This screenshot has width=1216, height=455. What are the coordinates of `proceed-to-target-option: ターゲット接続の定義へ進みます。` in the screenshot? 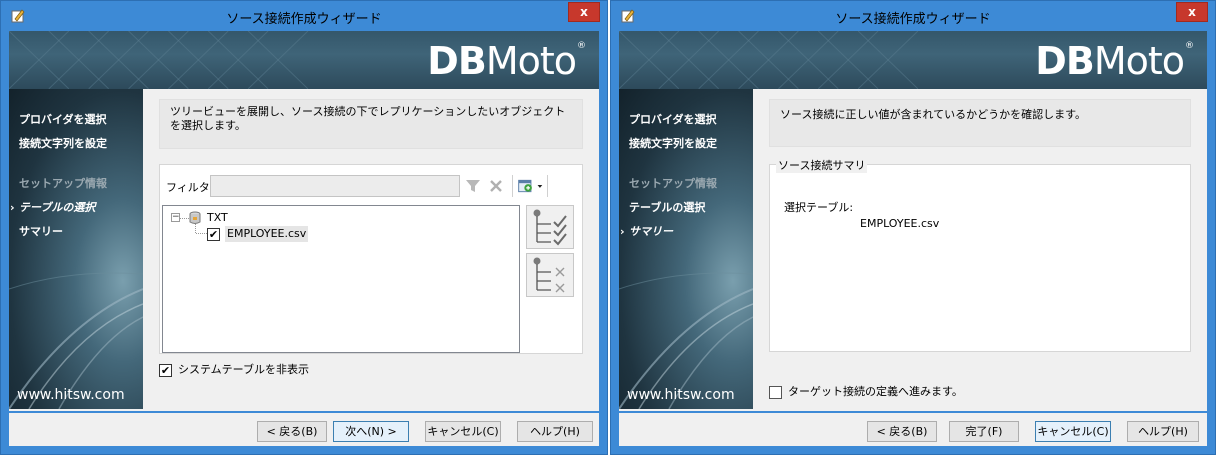 It's located at (866, 393).